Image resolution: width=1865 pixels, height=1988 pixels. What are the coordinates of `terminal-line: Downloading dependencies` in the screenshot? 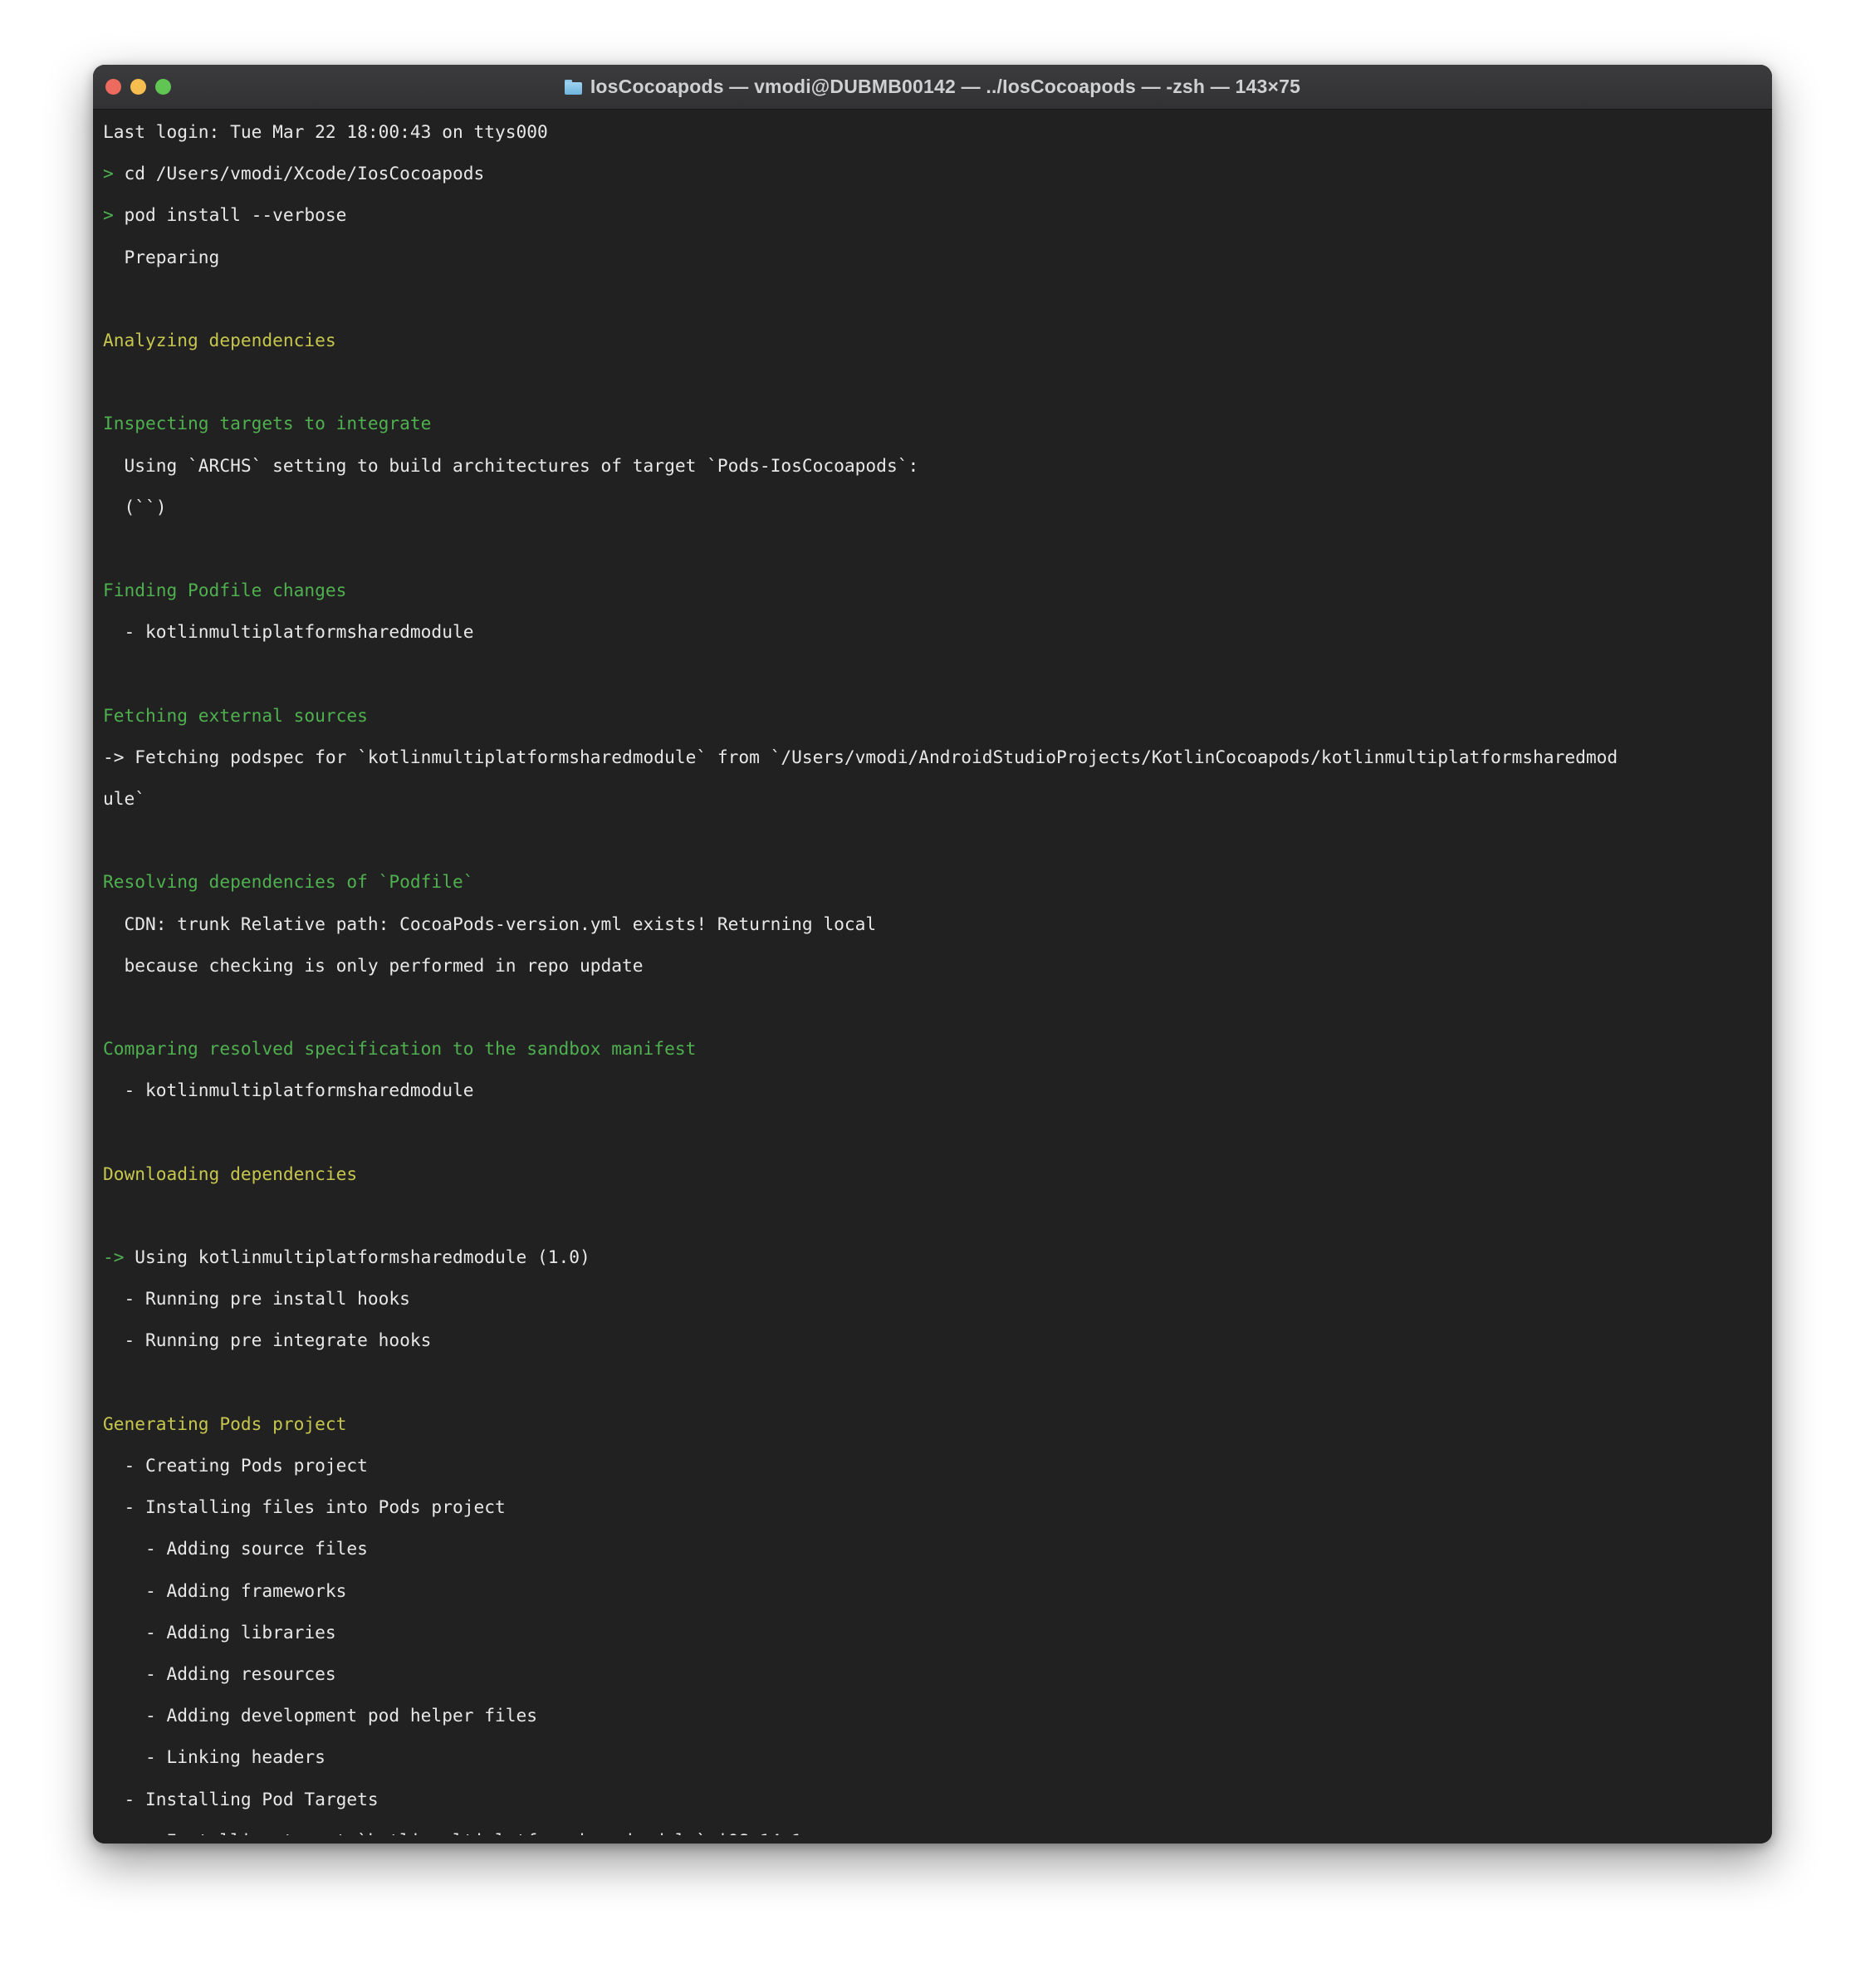 It's located at (231, 1173).